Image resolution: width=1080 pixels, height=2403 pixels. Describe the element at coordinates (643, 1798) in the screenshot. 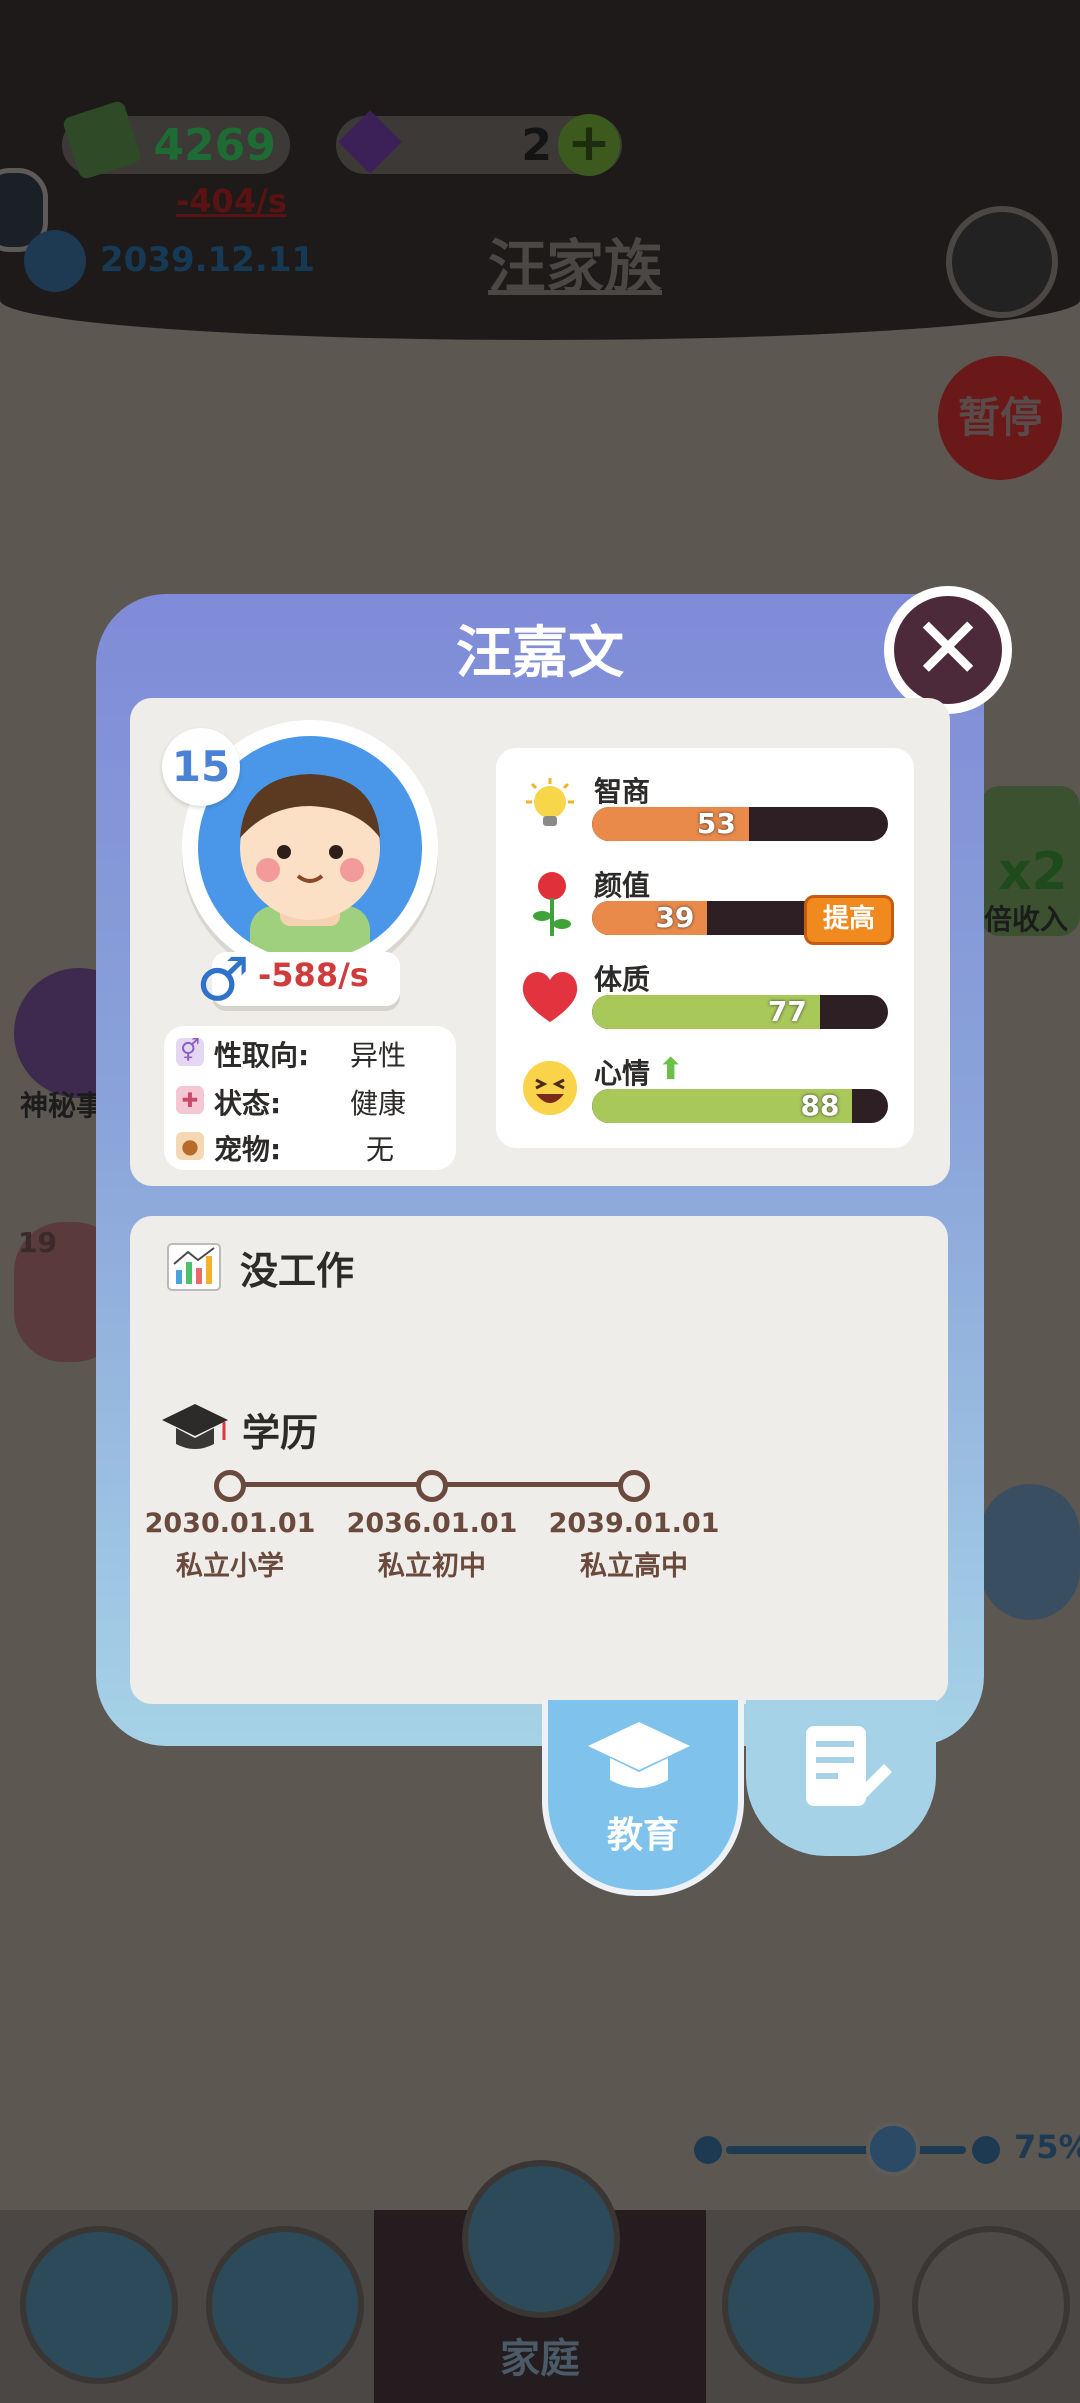

I see `education-tab` at that location.